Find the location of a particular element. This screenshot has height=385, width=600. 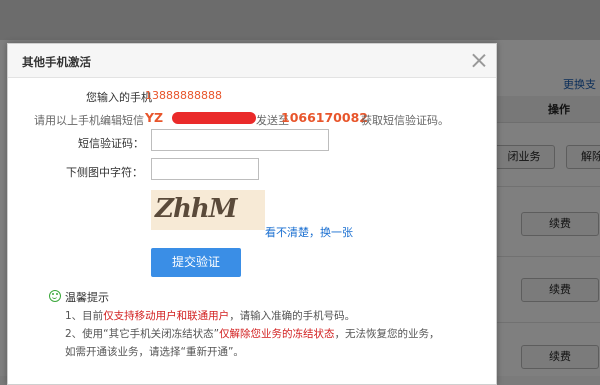

close-icon is located at coordinates (479, 60).